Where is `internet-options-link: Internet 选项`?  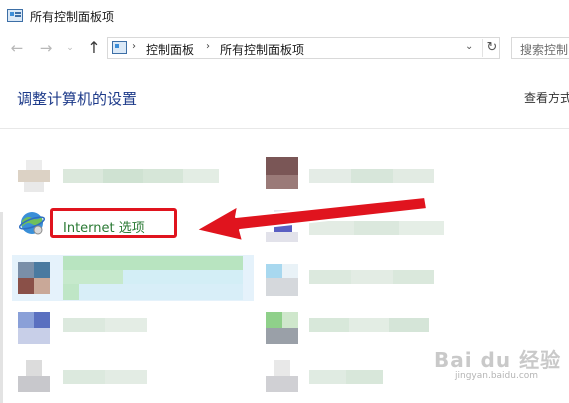
internet-options-link: Internet 选项 is located at coordinates (104, 226).